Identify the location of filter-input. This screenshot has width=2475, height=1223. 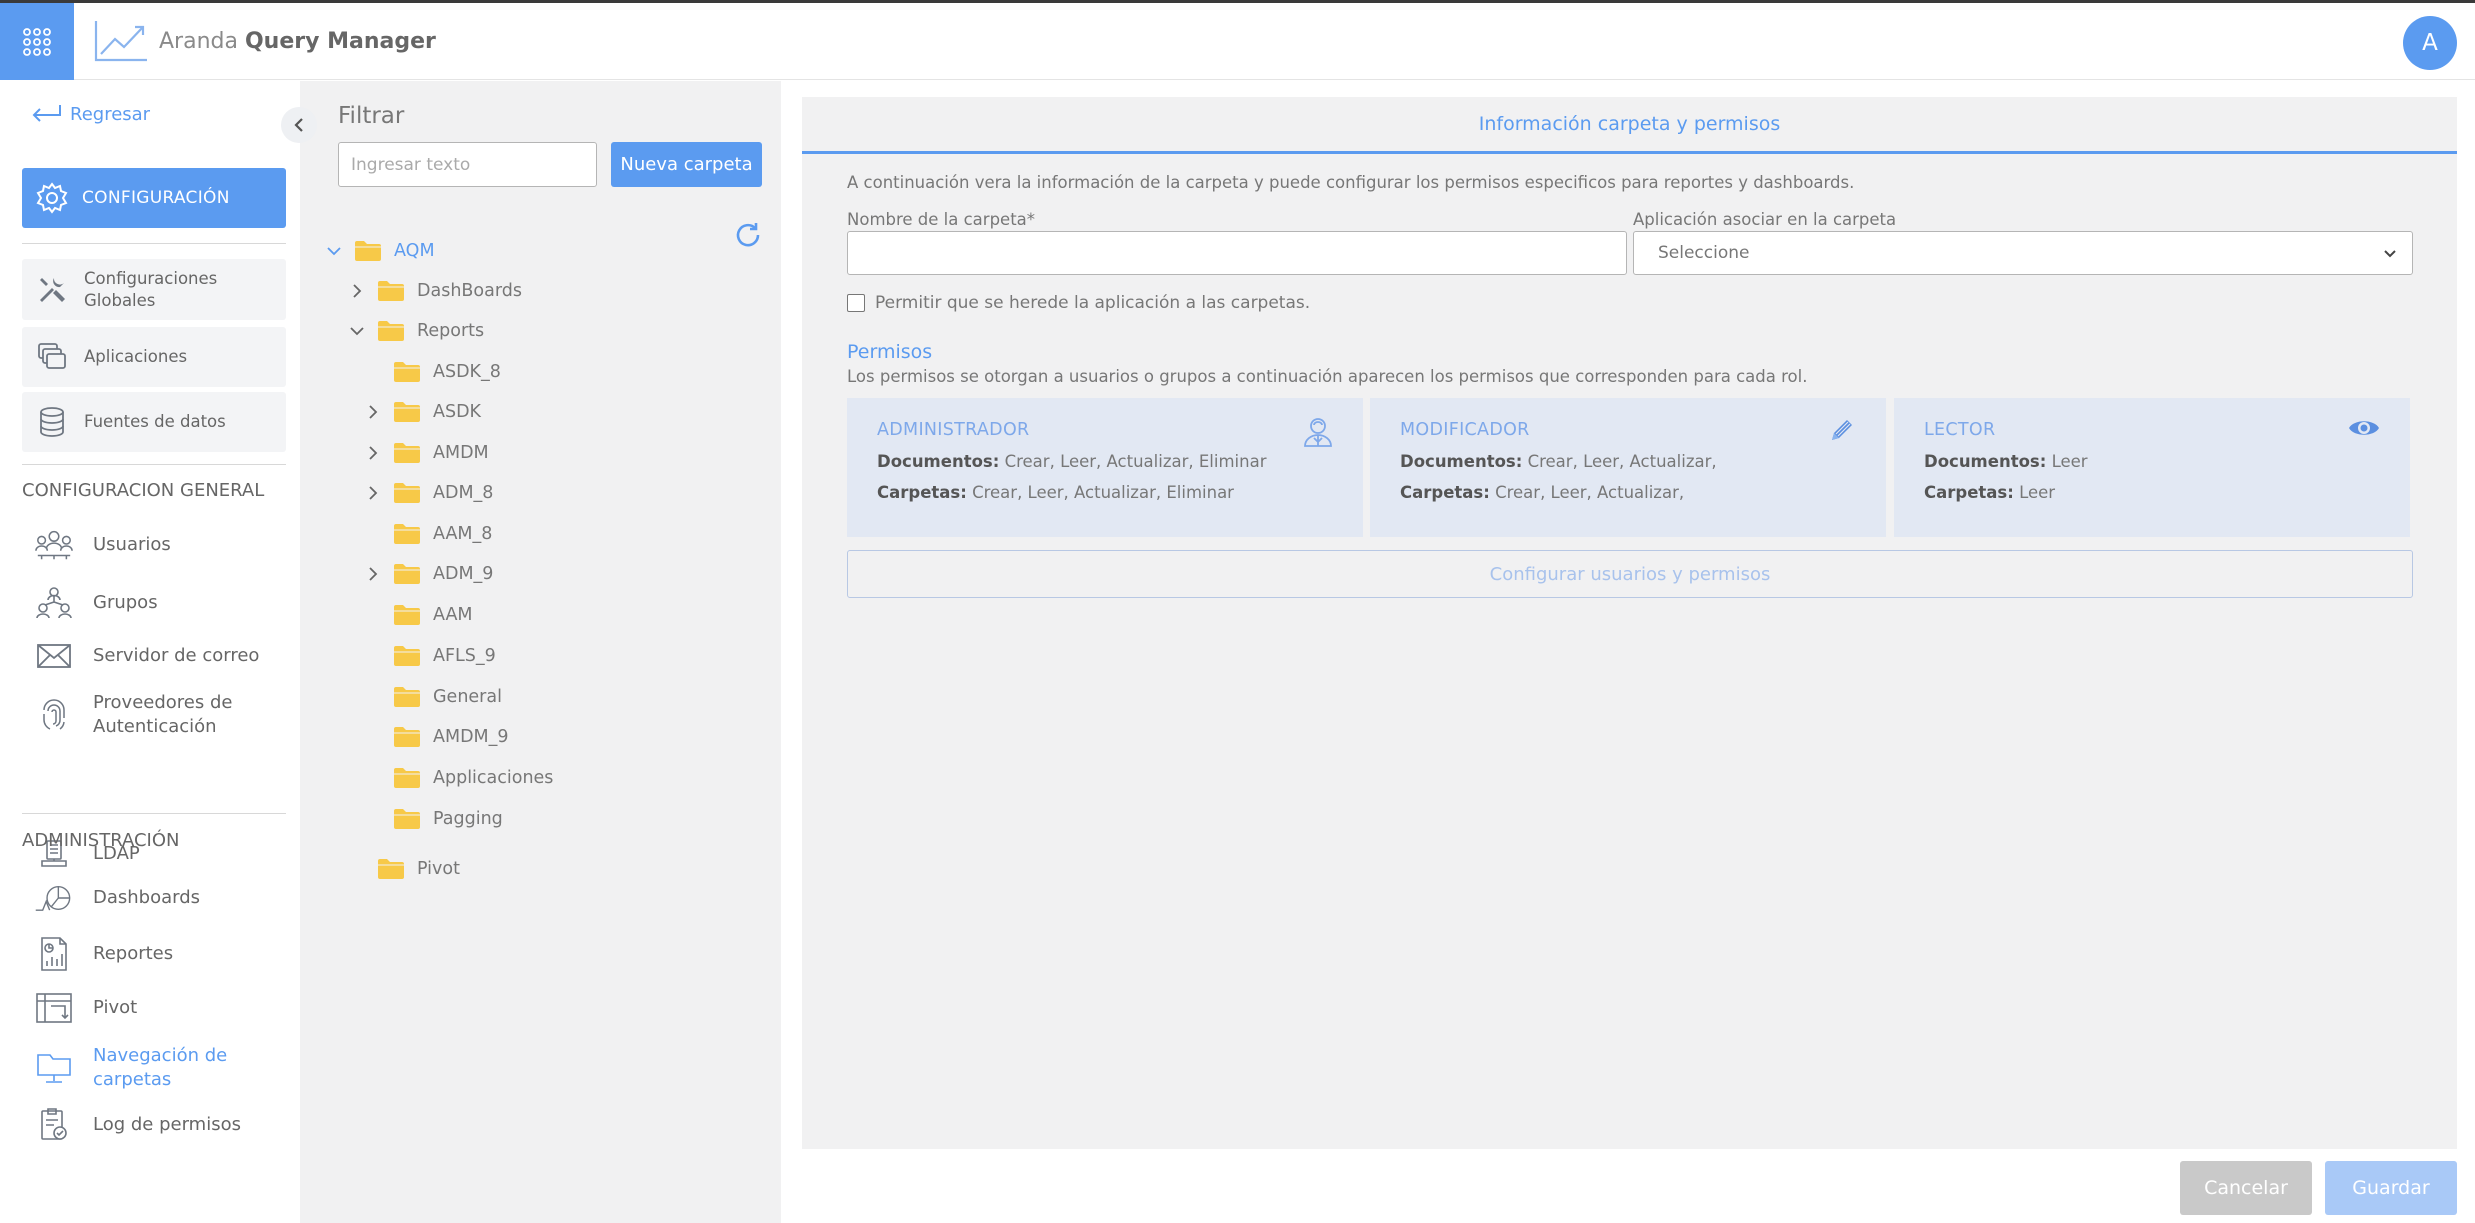
(467, 164).